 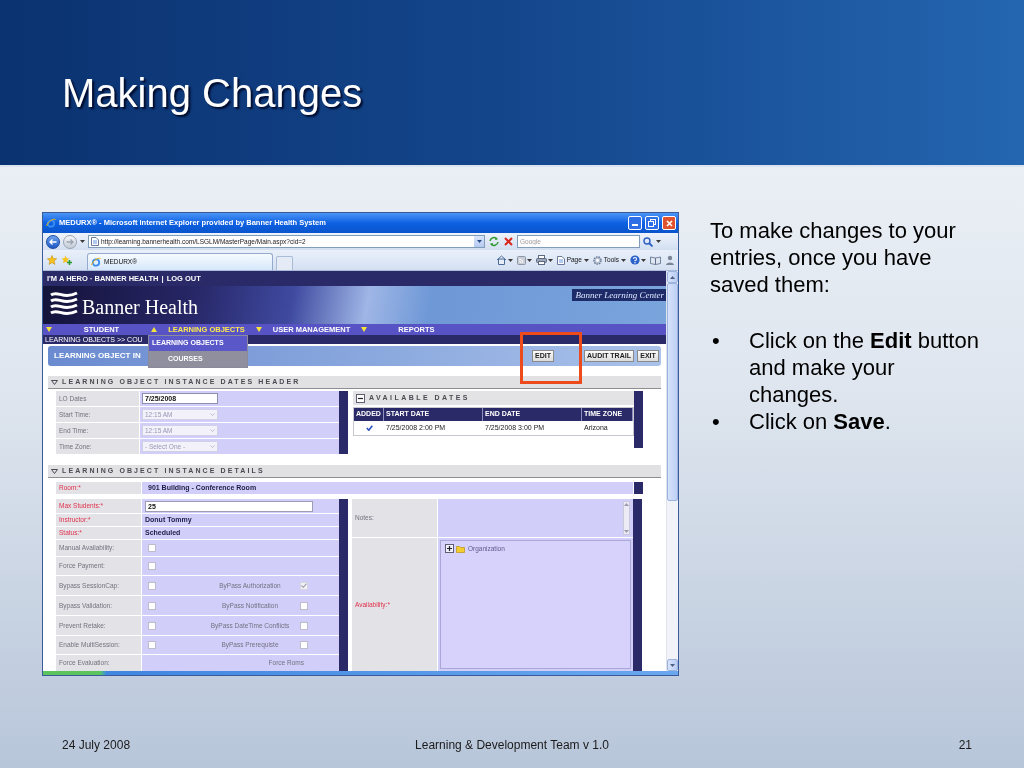 I want to click on help-icon, so click(x=635, y=260).